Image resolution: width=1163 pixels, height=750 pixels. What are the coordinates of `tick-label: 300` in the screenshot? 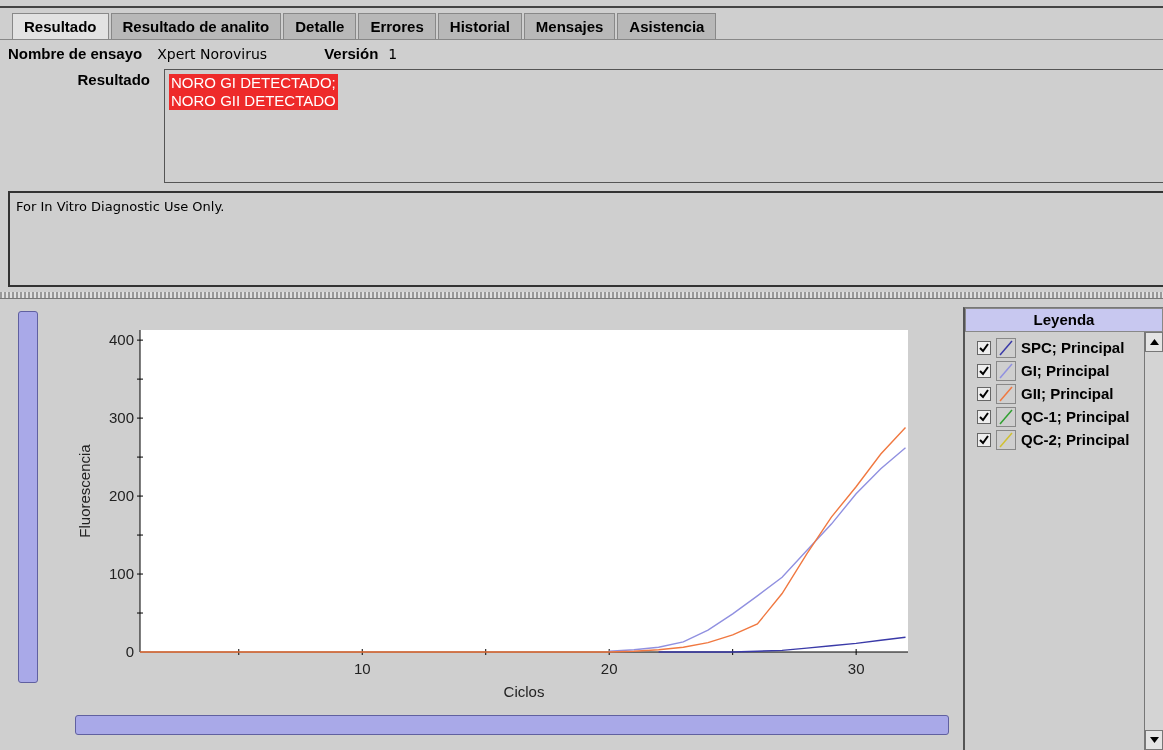 It's located at (121, 418).